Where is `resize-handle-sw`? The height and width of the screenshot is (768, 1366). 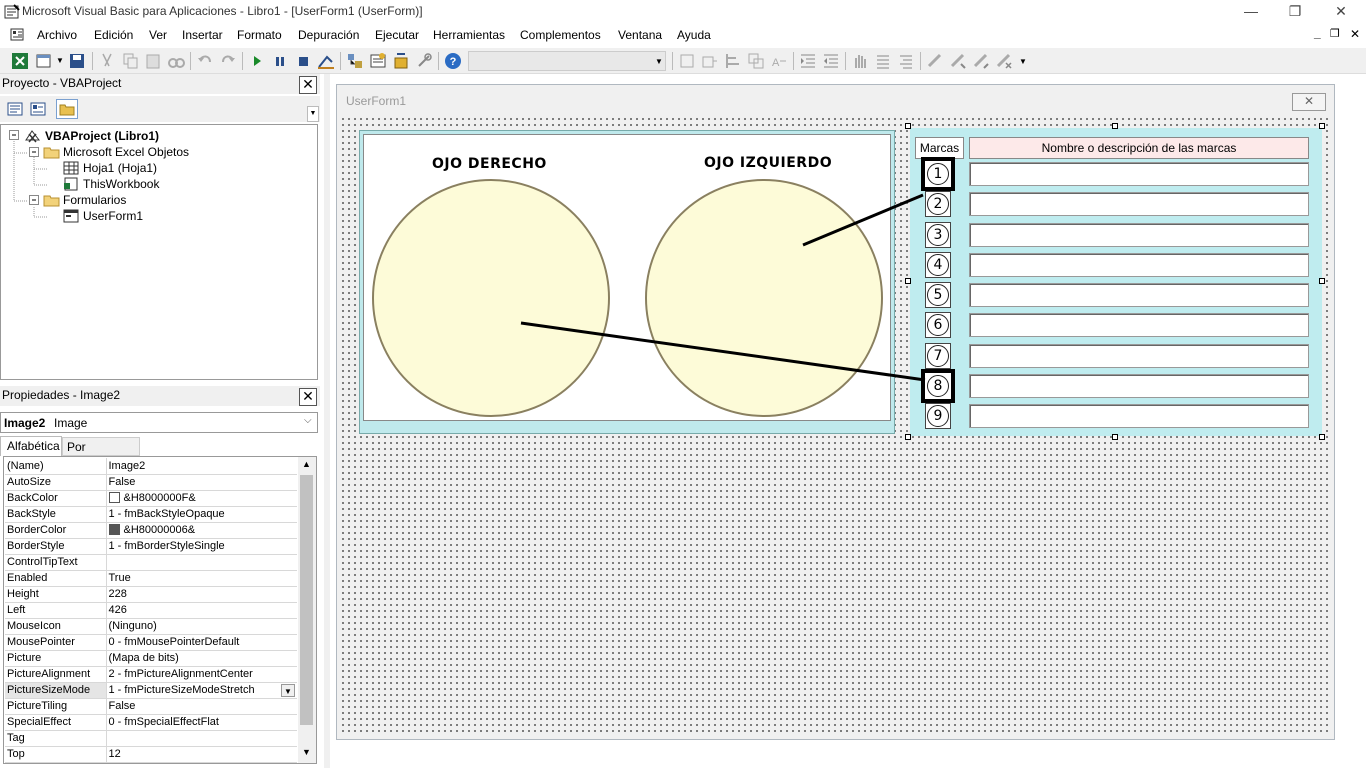
resize-handle-sw is located at coordinates (908, 437).